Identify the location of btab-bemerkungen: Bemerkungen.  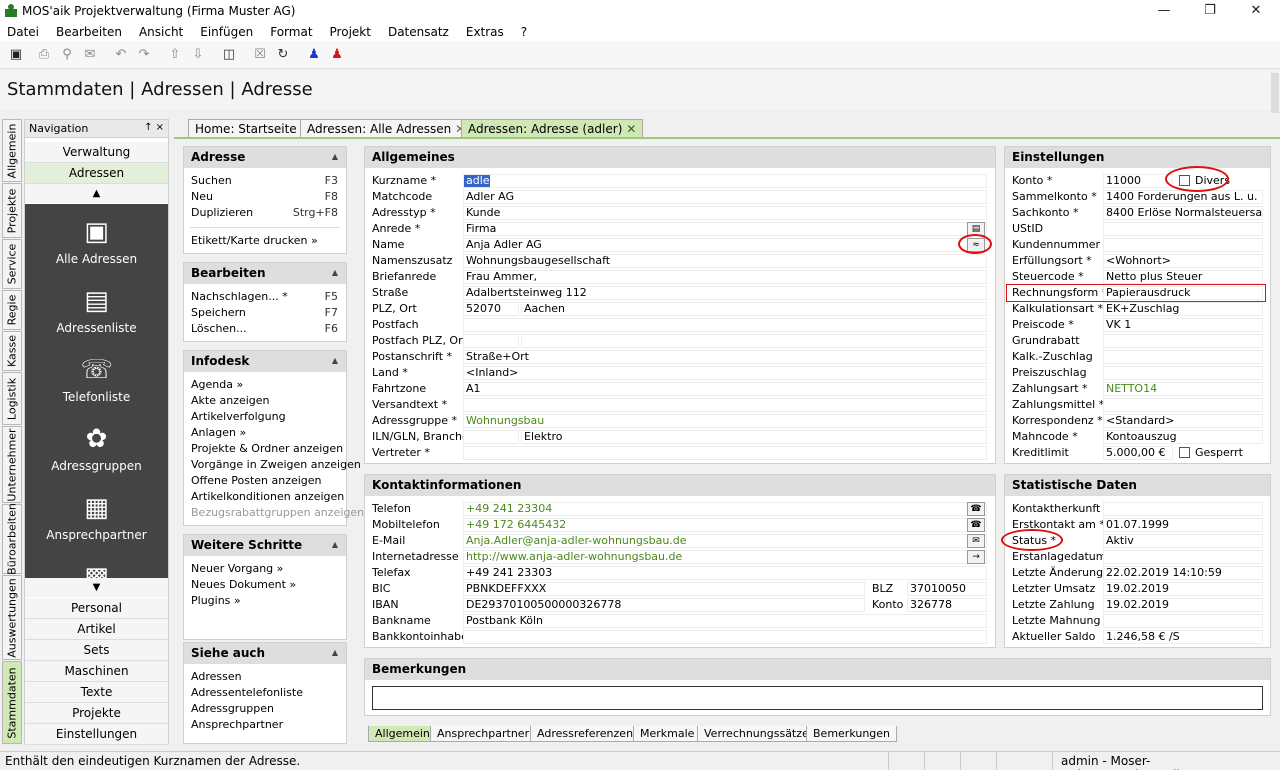
(852, 734).